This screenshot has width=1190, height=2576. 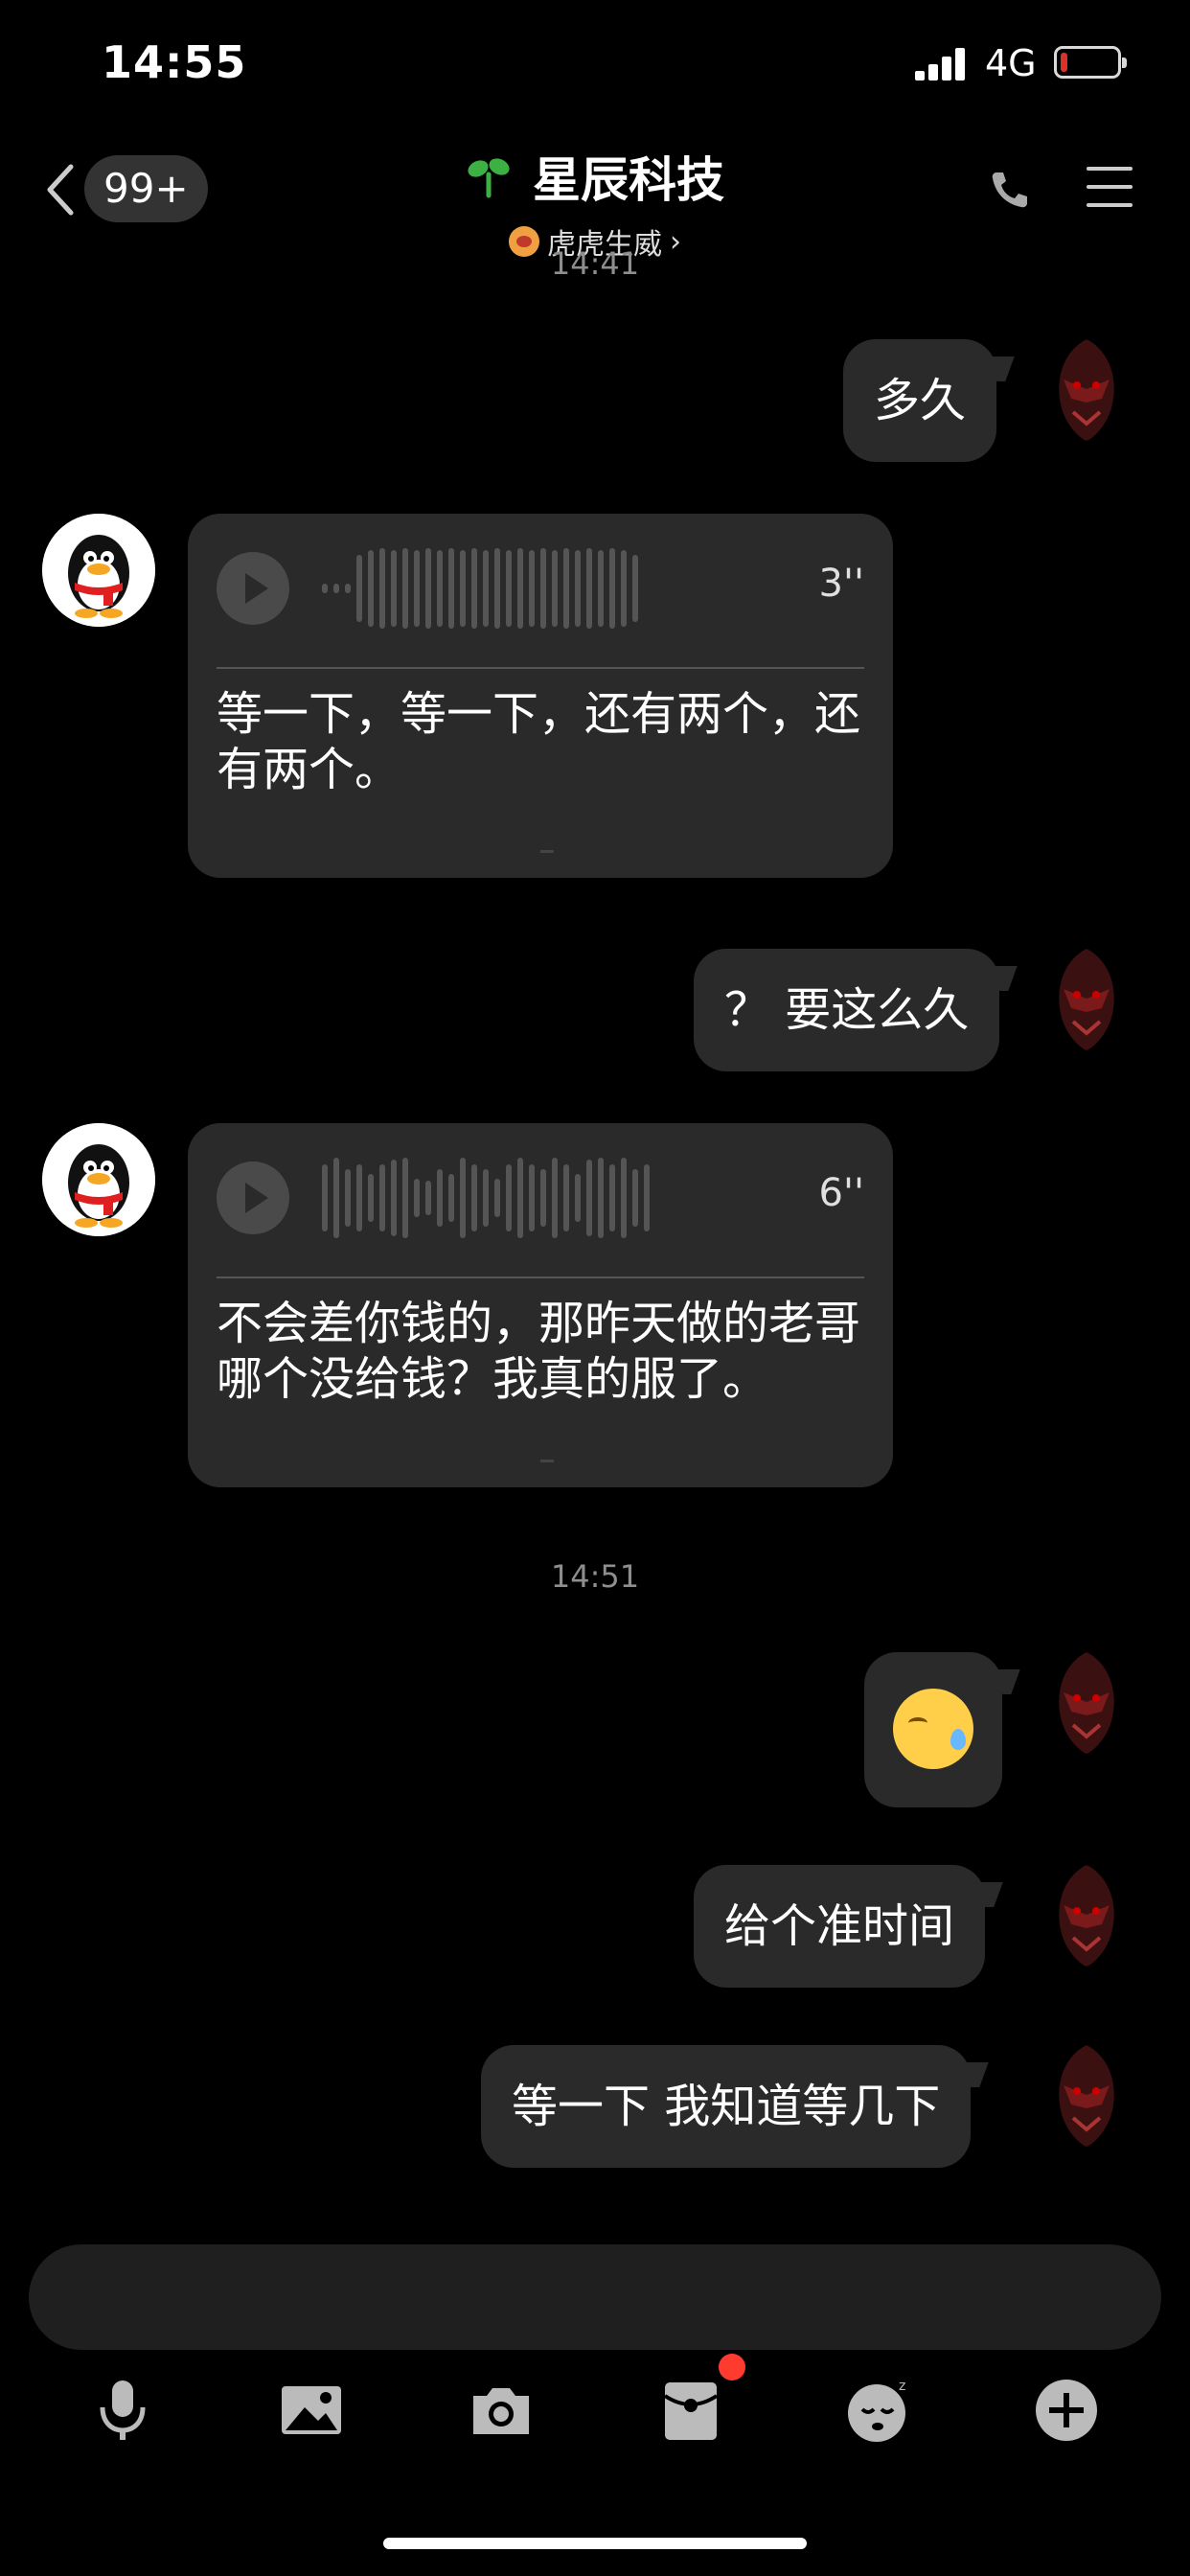 I want to click on image-icon, so click(x=311, y=2410).